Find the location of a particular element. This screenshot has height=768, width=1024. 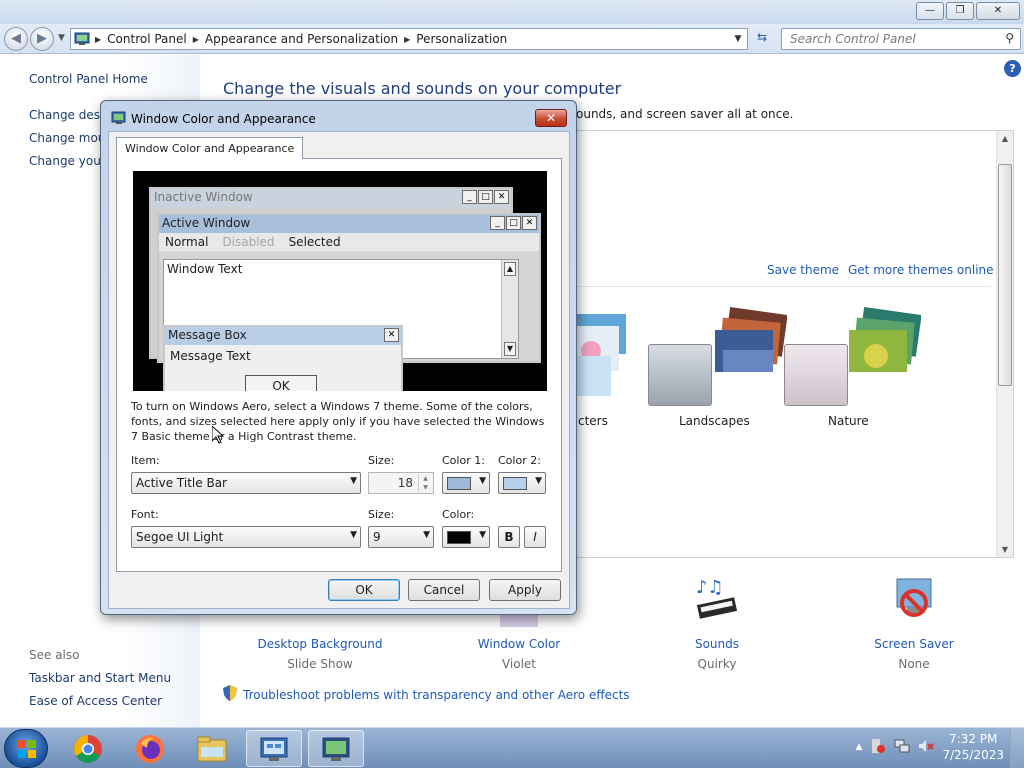

recent-pages-dropdown: ▼ is located at coordinates (61, 38).